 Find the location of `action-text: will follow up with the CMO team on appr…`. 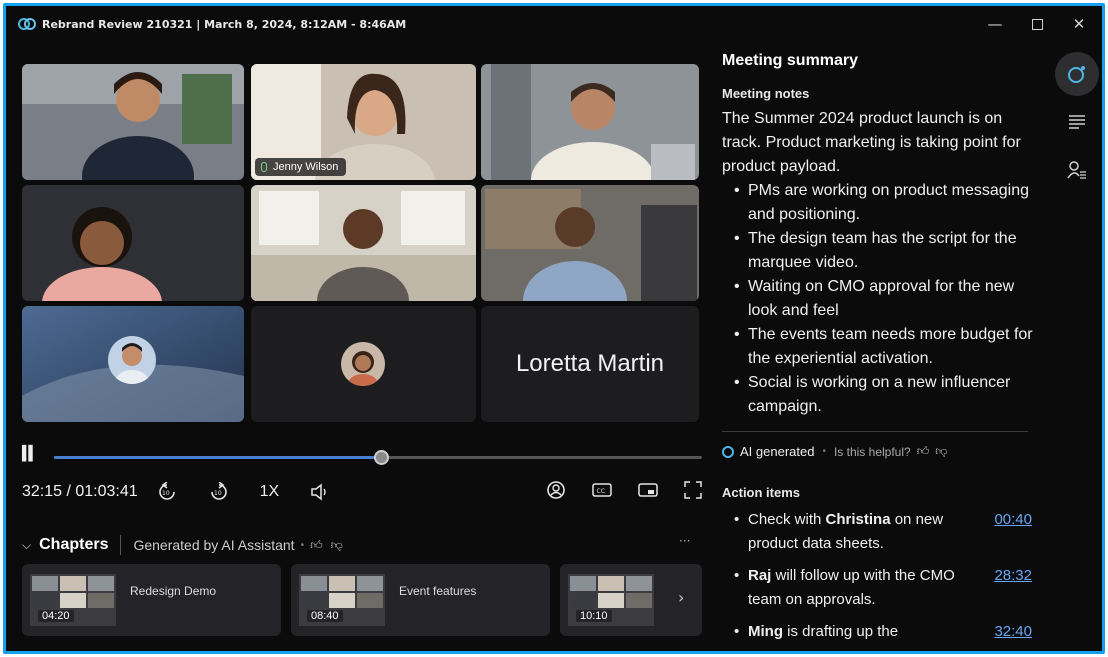

action-text: will follow up with the CMO team on appr… is located at coordinates (851, 587).